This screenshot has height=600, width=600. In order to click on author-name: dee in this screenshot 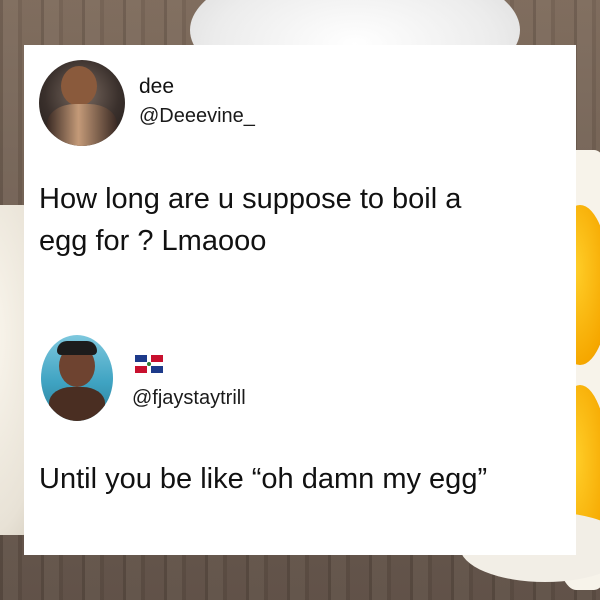, I will do `click(156, 87)`.